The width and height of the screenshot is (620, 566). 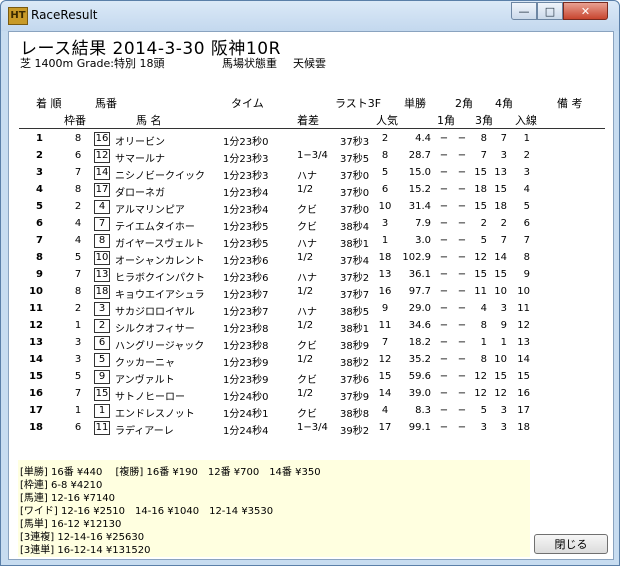 I want to click on win-odds-cell: 4.4, so click(x=423, y=138).